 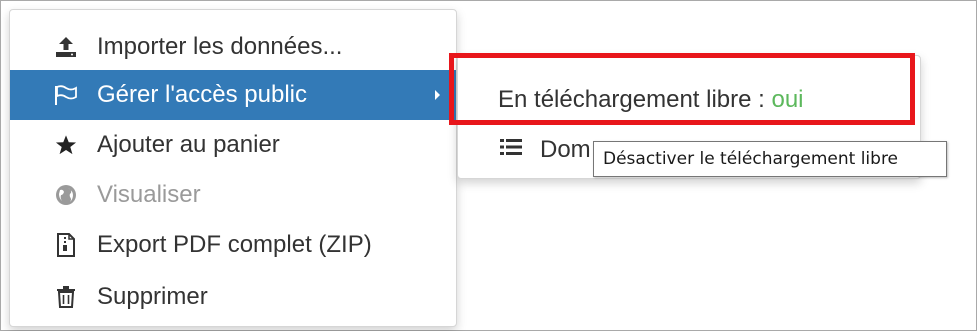 What do you see at coordinates (565, 149) in the screenshot?
I see `submenu-item-second-label: Dom` at bounding box center [565, 149].